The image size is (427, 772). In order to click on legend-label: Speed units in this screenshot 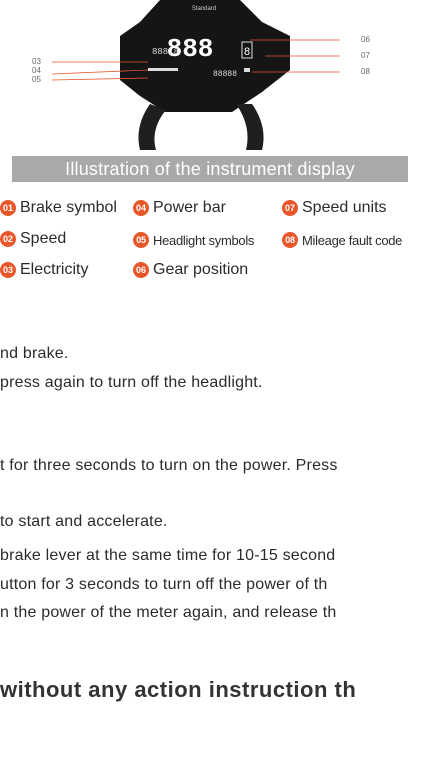, I will do `click(344, 207)`.